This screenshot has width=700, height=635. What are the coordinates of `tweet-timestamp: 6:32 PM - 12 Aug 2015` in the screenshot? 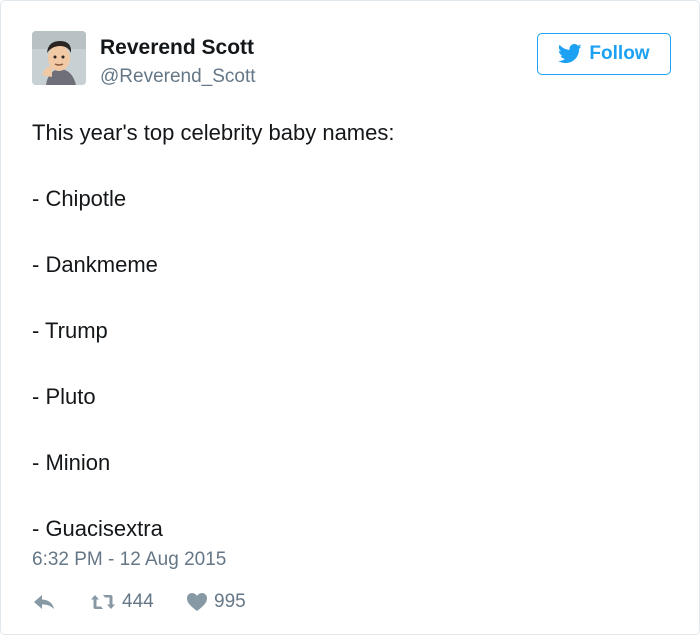 It's located at (129, 560).